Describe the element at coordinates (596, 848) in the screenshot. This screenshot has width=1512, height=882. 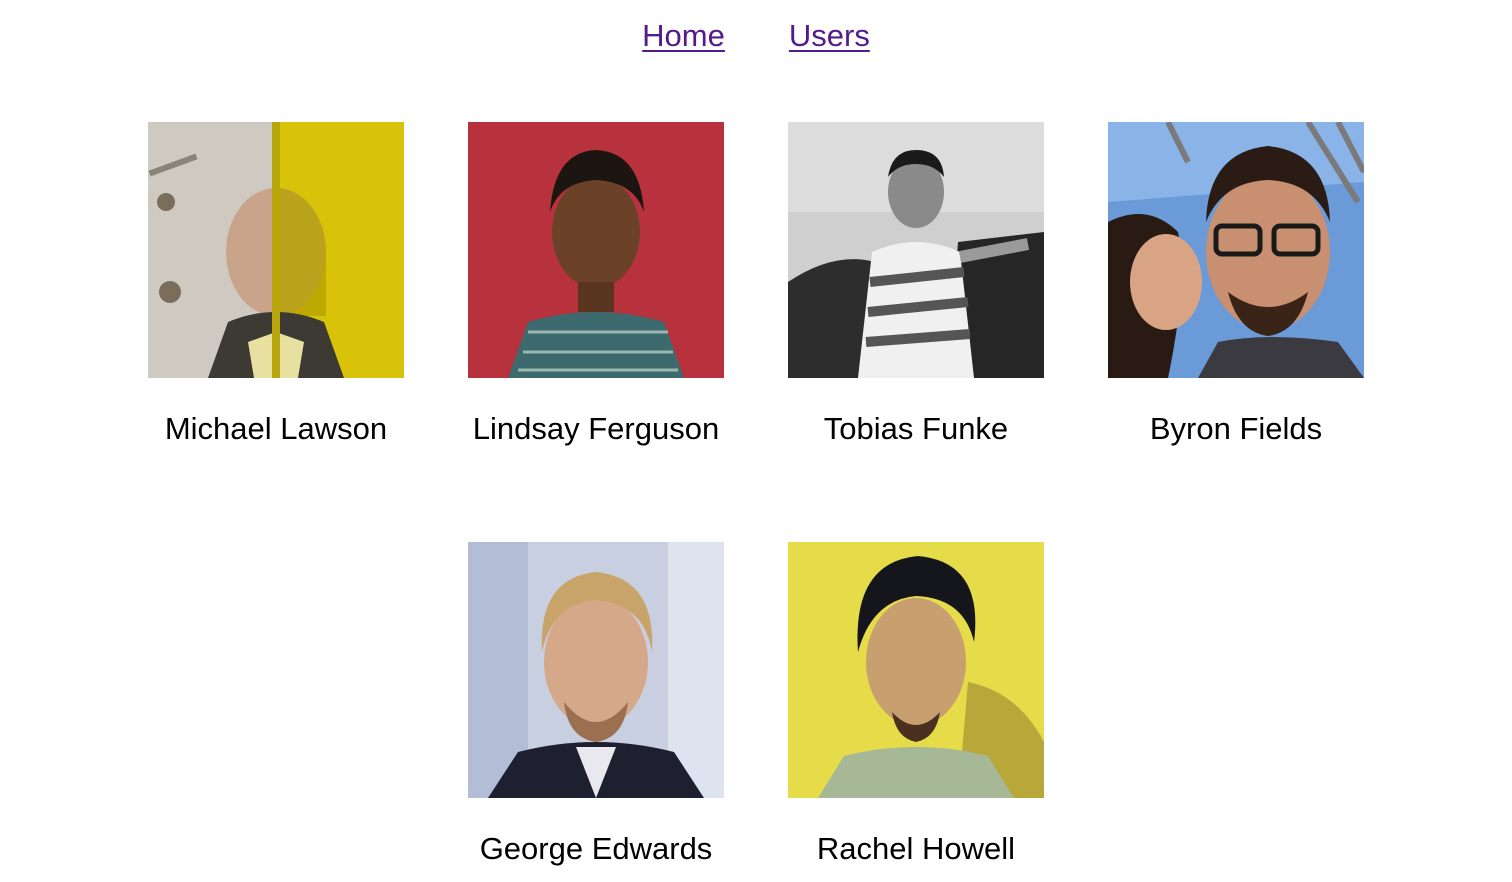
I see `user-name: George Edwards` at that location.